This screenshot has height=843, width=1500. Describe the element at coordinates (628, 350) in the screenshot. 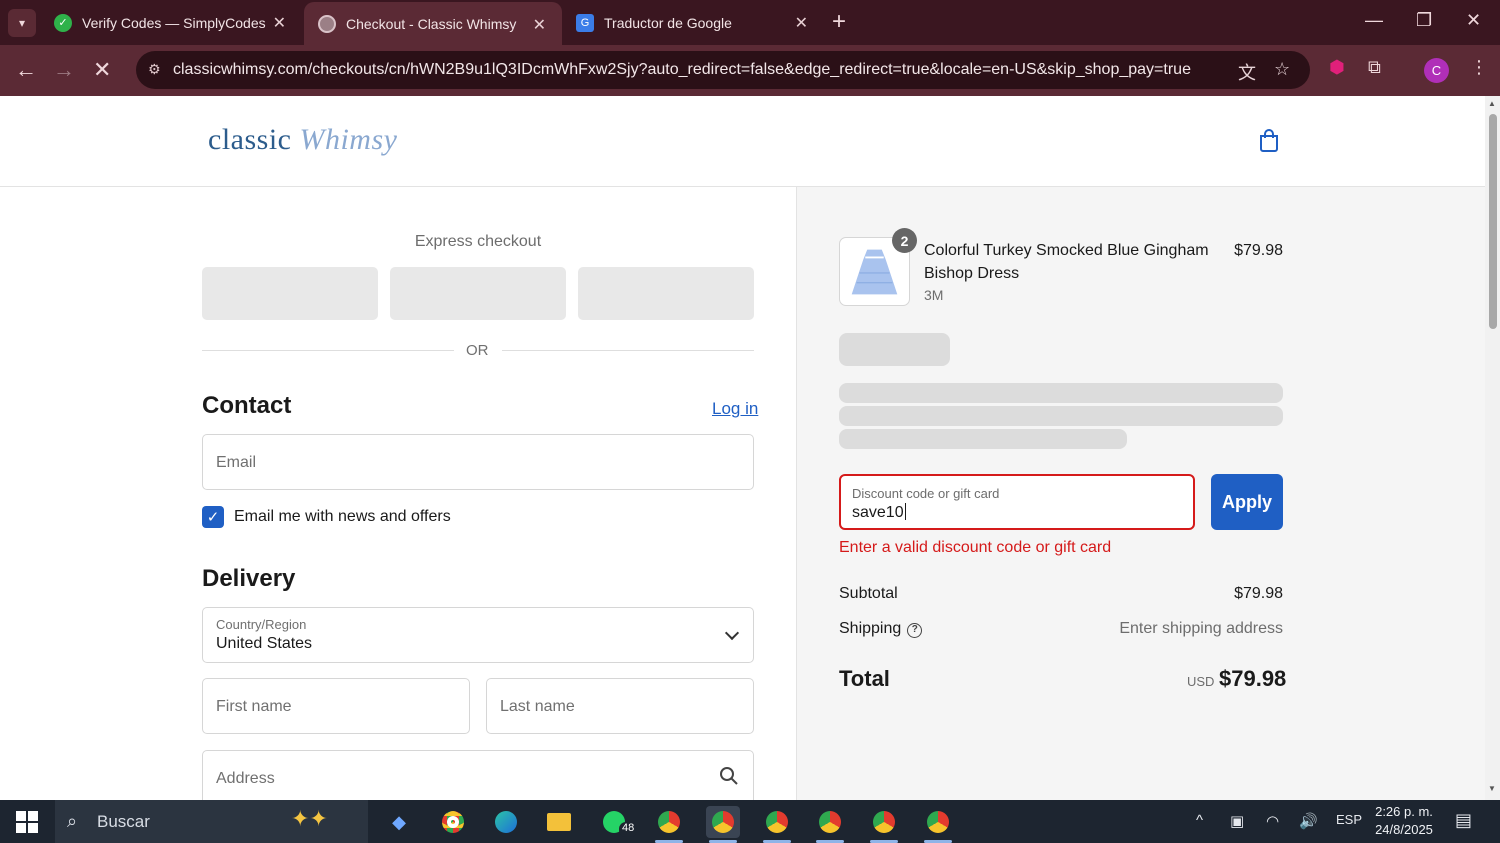

I see `divider-right` at that location.